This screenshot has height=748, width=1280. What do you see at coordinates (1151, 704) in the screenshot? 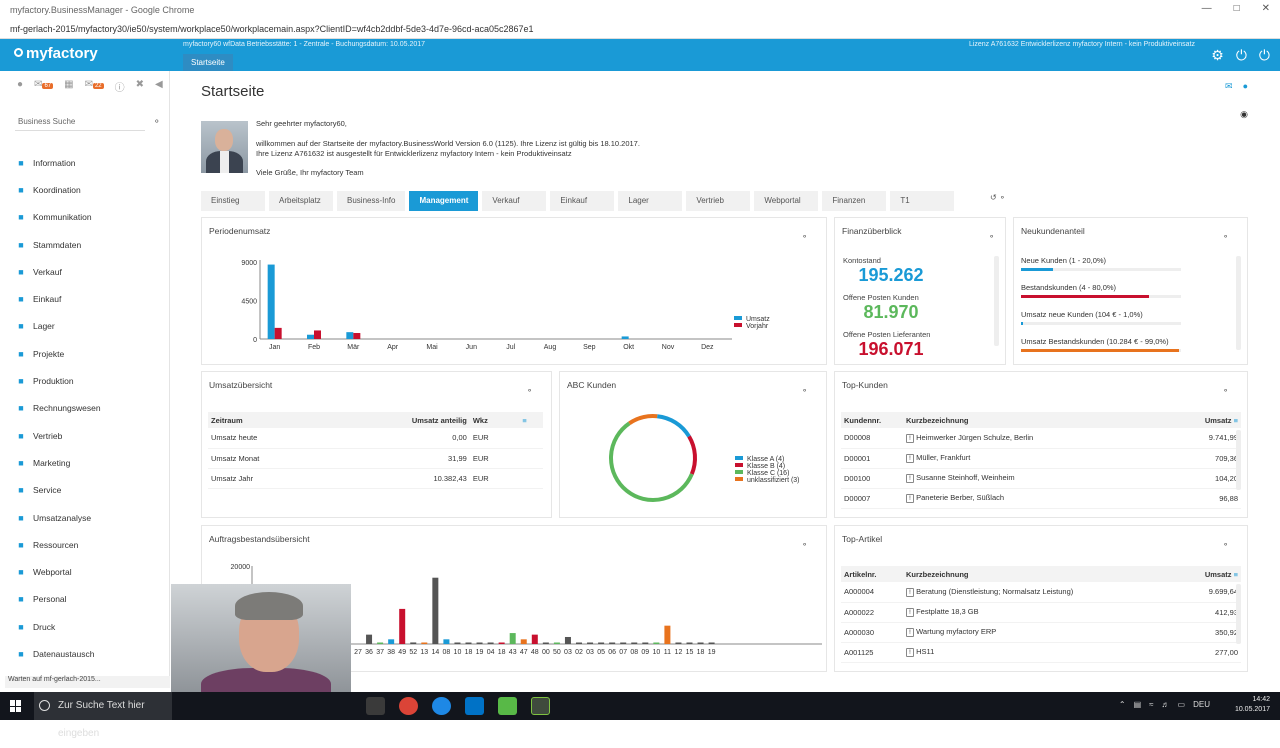
I see `tray-wifi-icon: ≈` at bounding box center [1151, 704].